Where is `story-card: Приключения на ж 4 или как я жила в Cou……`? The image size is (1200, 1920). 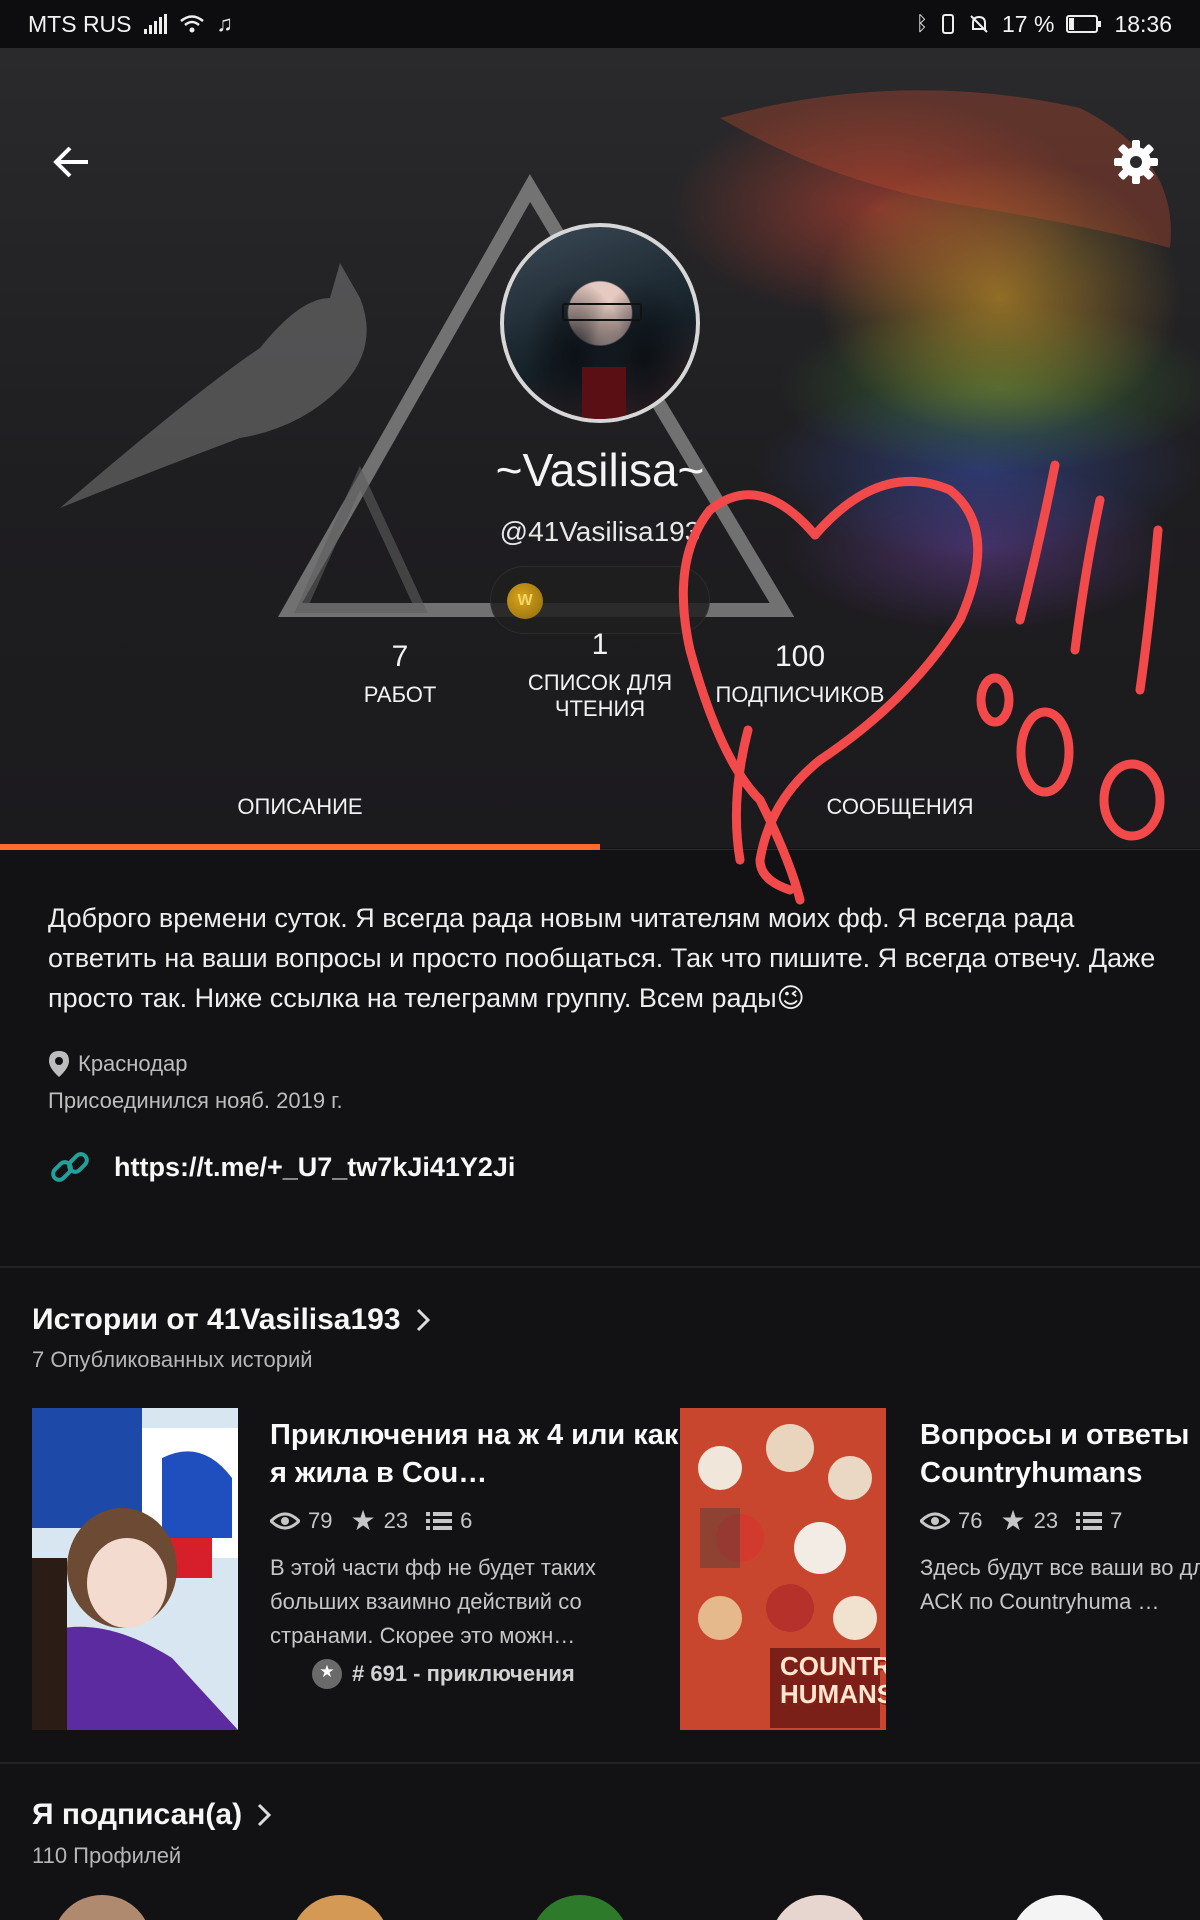
story-card: Приключения на ж 4 или как я жила в Cou…… is located at coordinates (355, 1569).